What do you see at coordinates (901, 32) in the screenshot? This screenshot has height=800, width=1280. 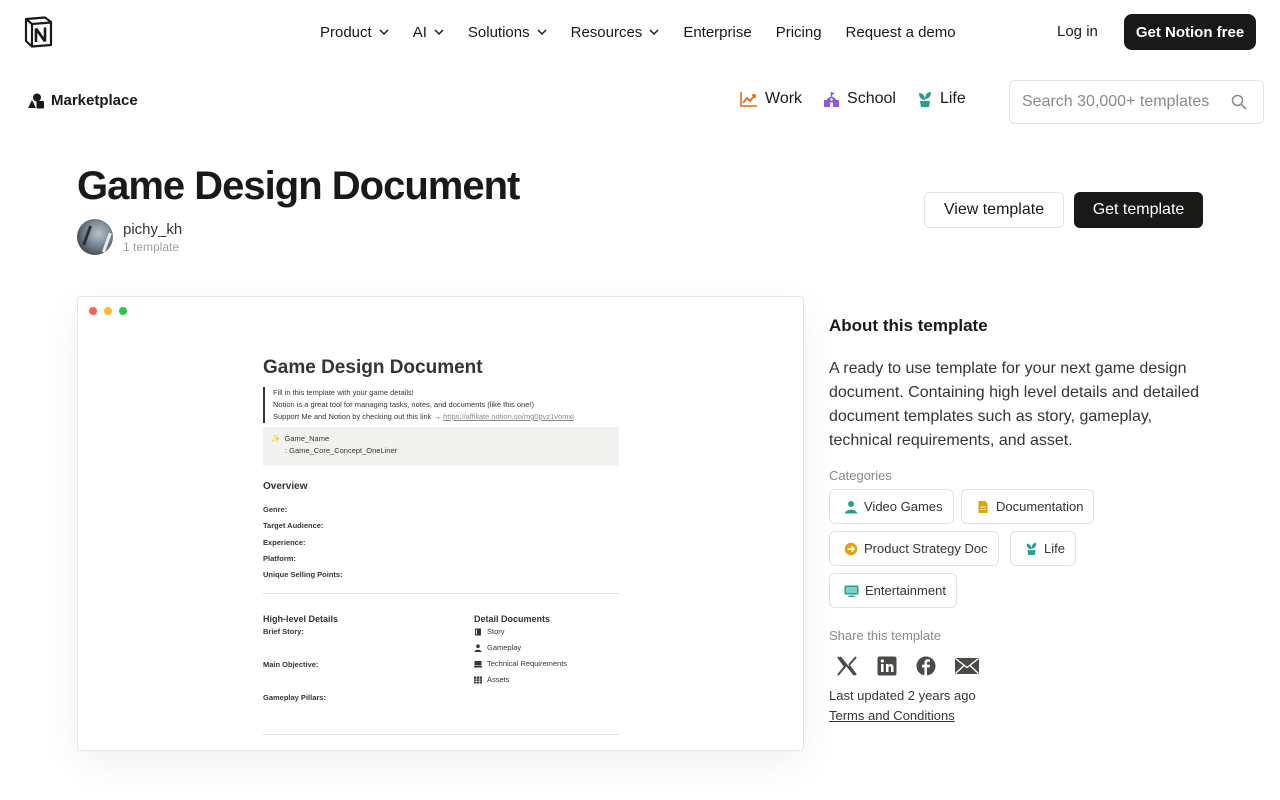 I see `nav-request-demo: Request a demo` at bounding box center [901, 32].